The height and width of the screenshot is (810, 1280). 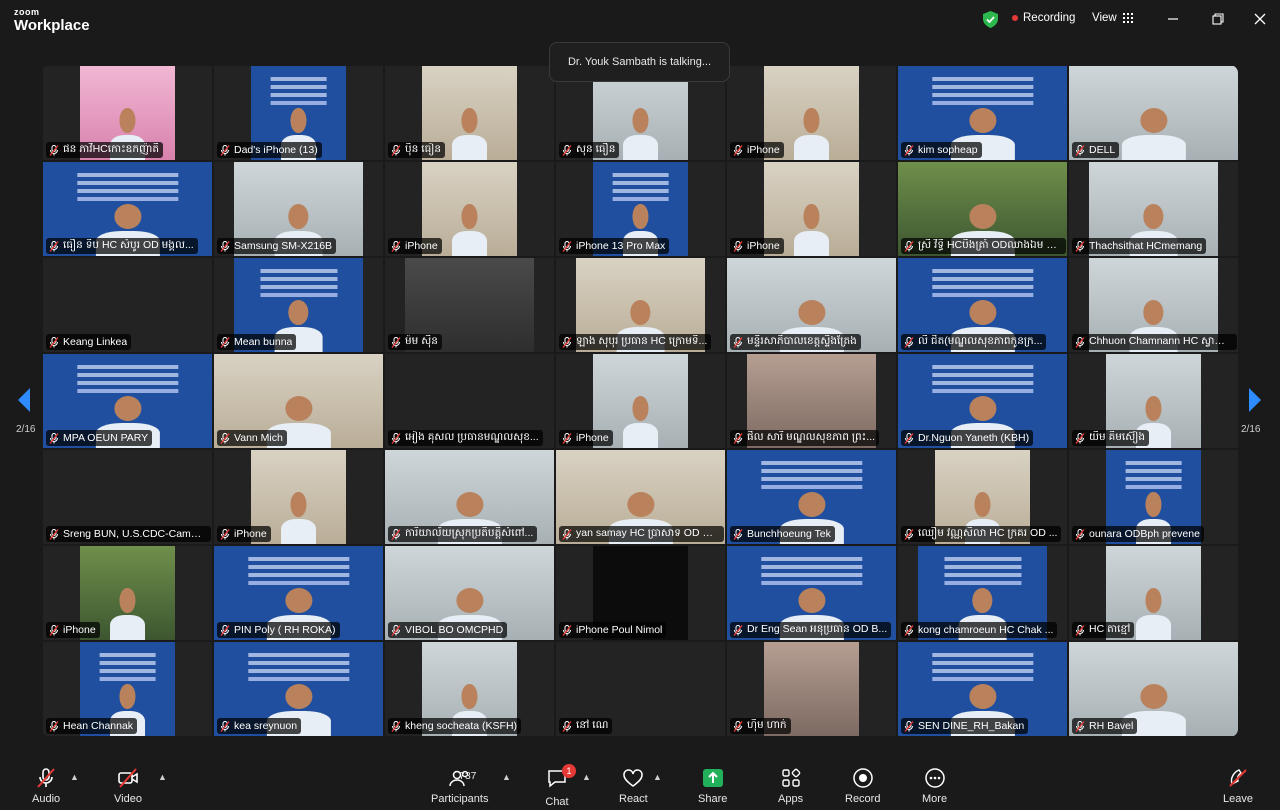 I want to click on participant-tile: នៅ ណេ, so click(x=640, y=689).